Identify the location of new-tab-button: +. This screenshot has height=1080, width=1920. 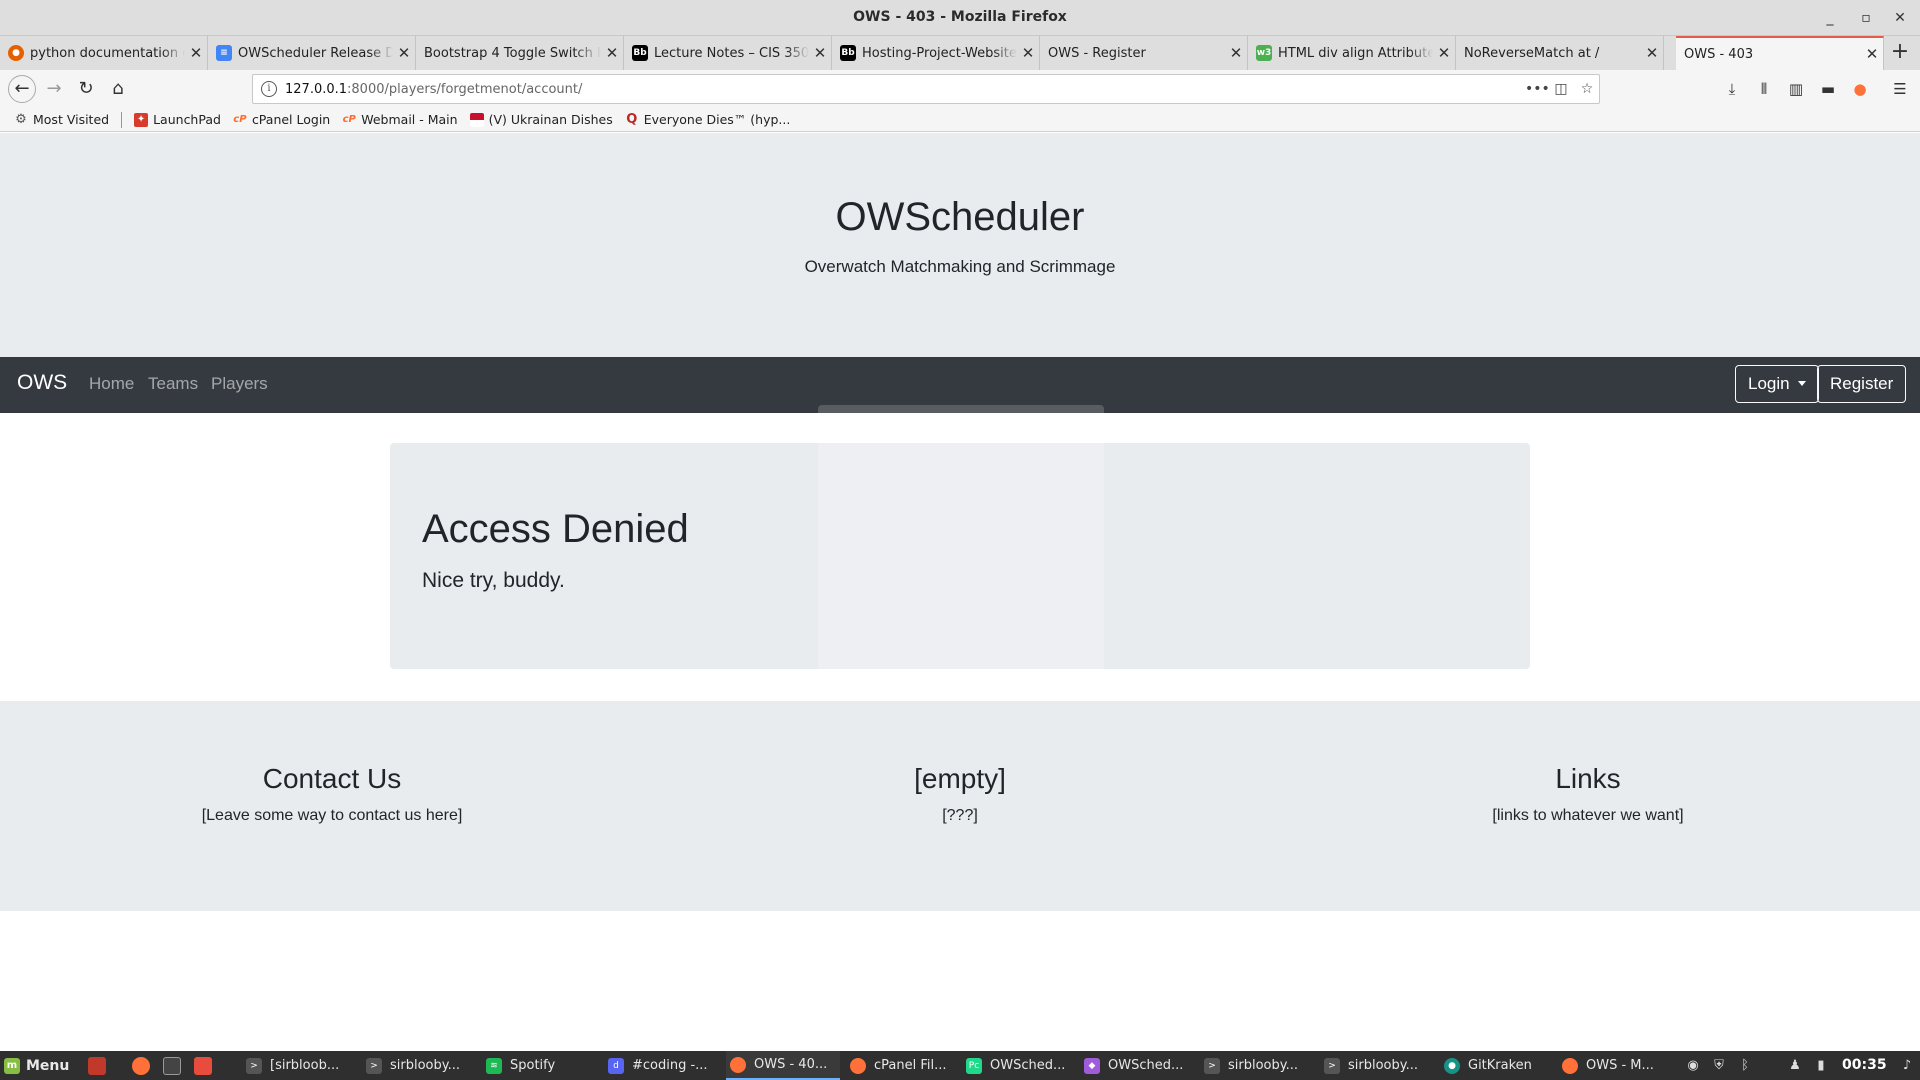
(1900, 53).